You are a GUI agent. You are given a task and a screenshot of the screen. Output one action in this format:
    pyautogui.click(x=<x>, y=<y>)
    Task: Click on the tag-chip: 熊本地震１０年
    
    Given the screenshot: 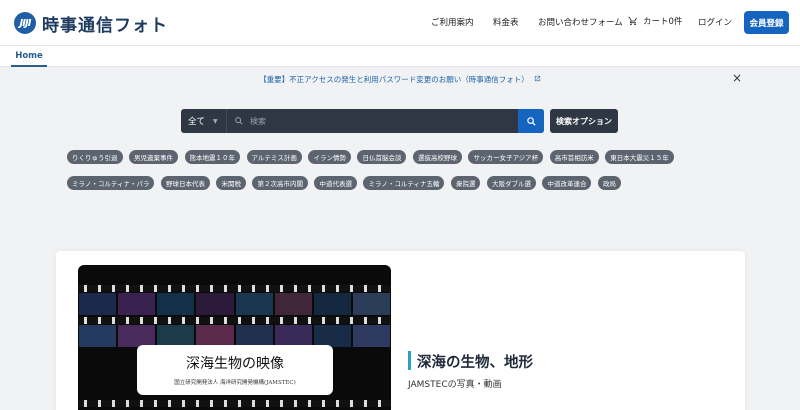 What is the action you would take?
    pyautogui.click(x=212, y=157)
    